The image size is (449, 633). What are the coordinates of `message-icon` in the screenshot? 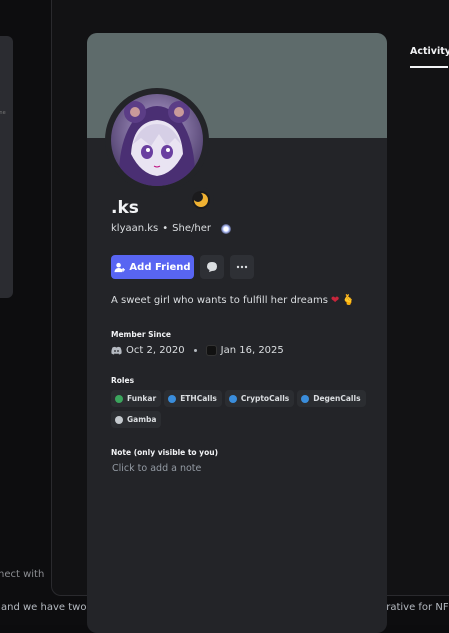 It's located at (212, 267).